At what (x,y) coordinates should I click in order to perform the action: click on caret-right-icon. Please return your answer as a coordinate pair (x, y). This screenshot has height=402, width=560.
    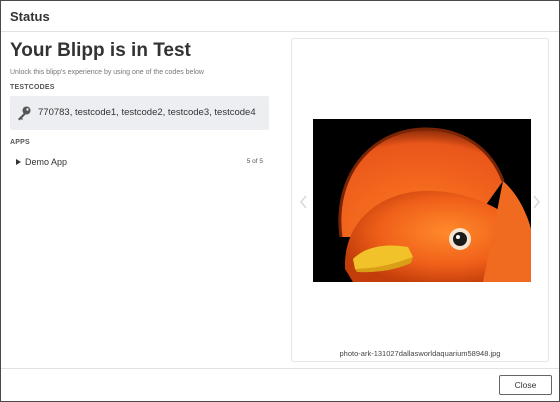
    Looking at the image, I should click on (18, 162).